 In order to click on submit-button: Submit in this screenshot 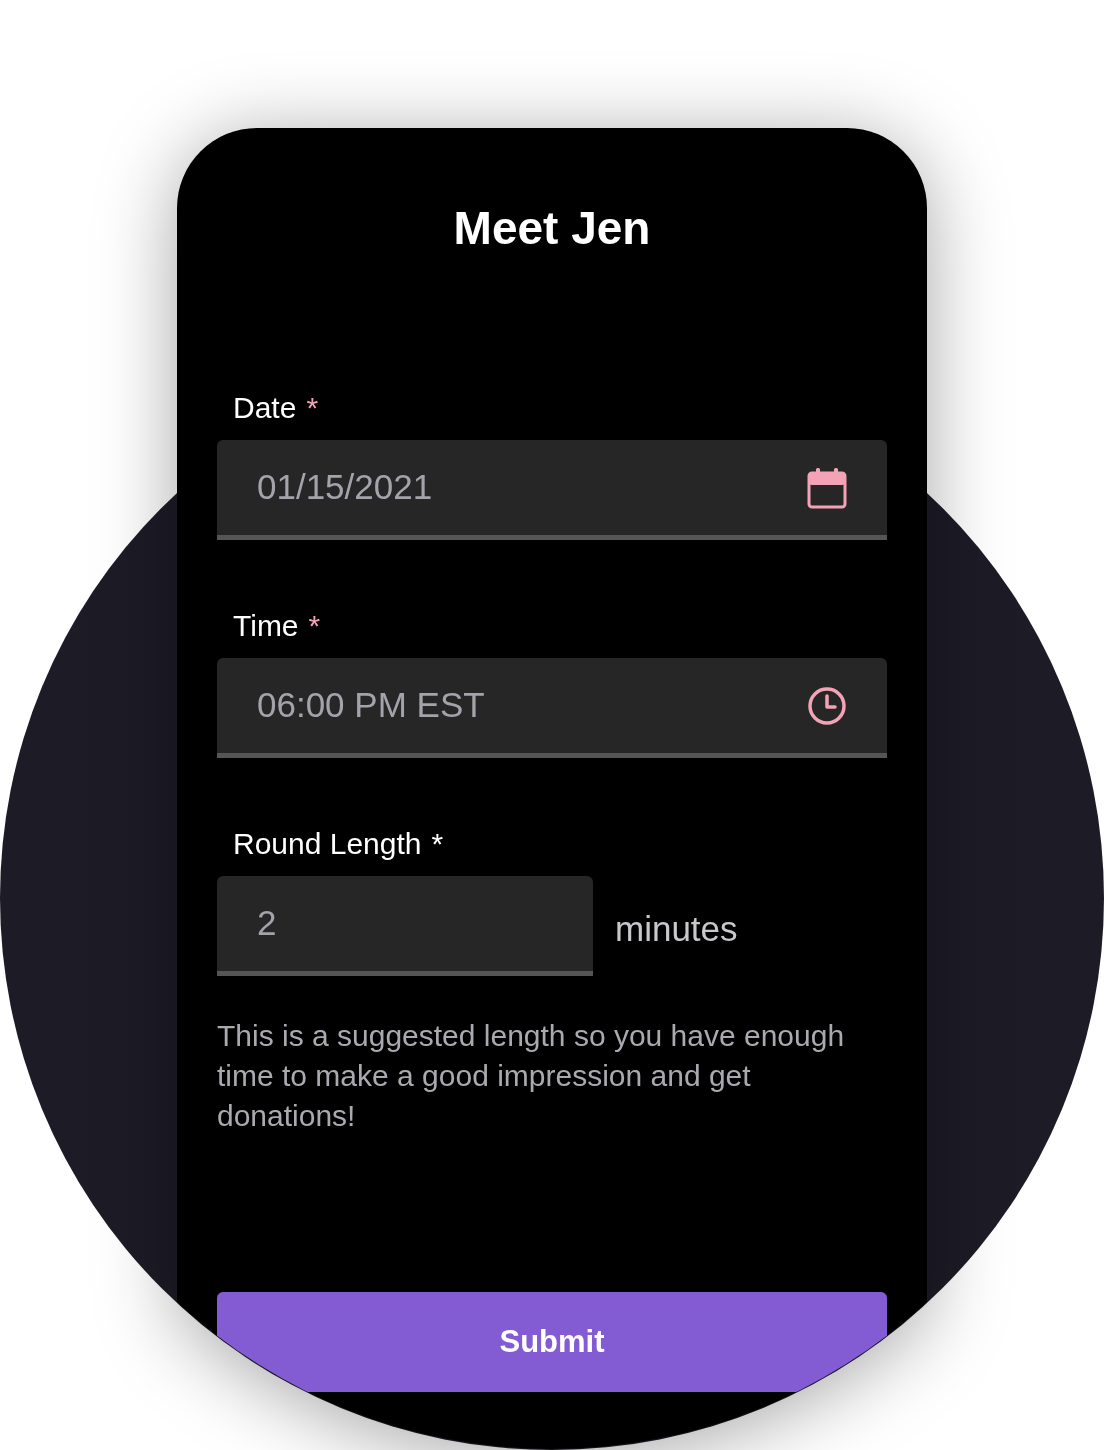, I will do `click(552, 1342)`.